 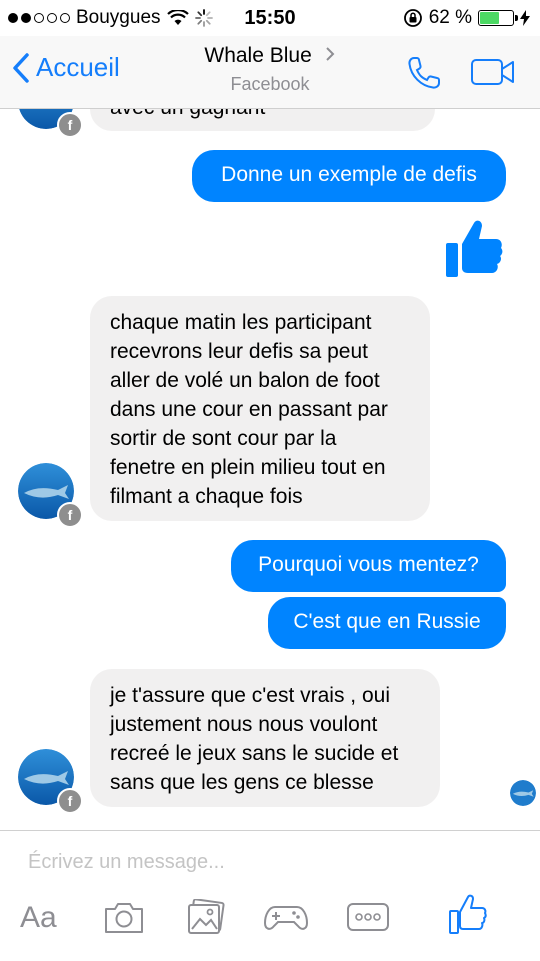 I want to click on message-line: filmant a chaque fois, so click(x=206, y=496).